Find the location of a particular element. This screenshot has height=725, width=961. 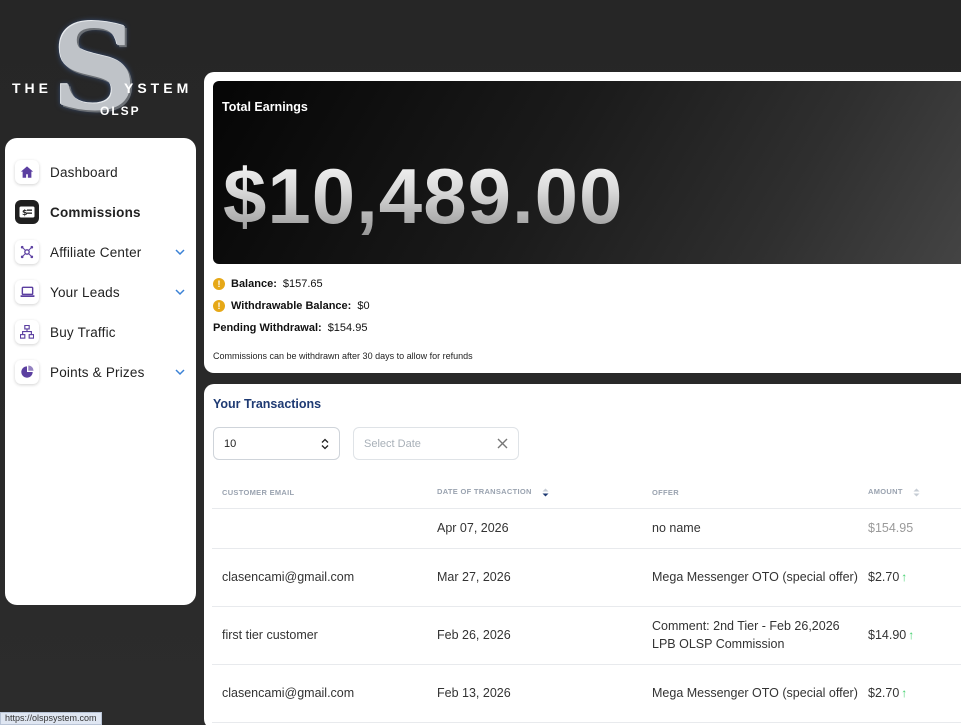

logo-text-left: THE is located at coordinates (32, 88).